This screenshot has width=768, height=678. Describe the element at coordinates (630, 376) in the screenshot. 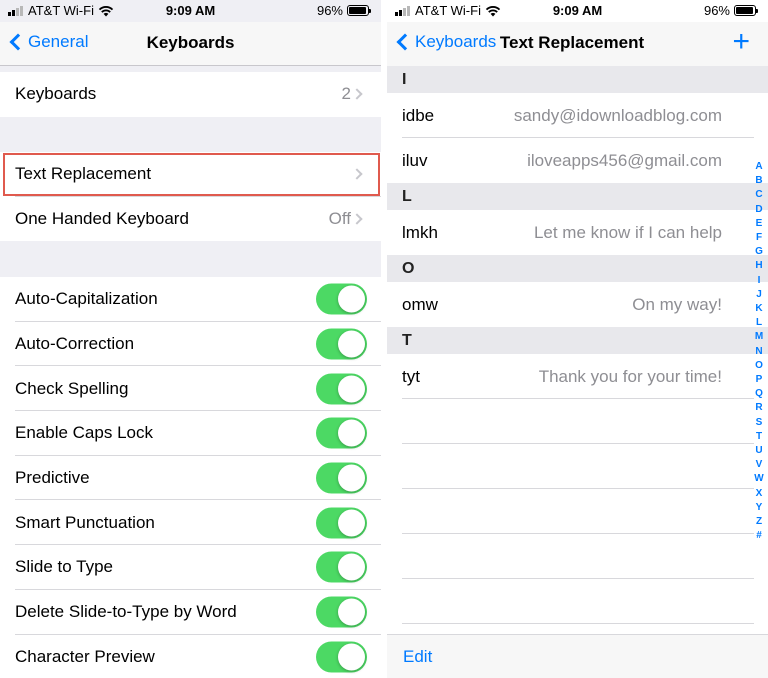

I see `phrase-text: Thank you for your time!` at that location.